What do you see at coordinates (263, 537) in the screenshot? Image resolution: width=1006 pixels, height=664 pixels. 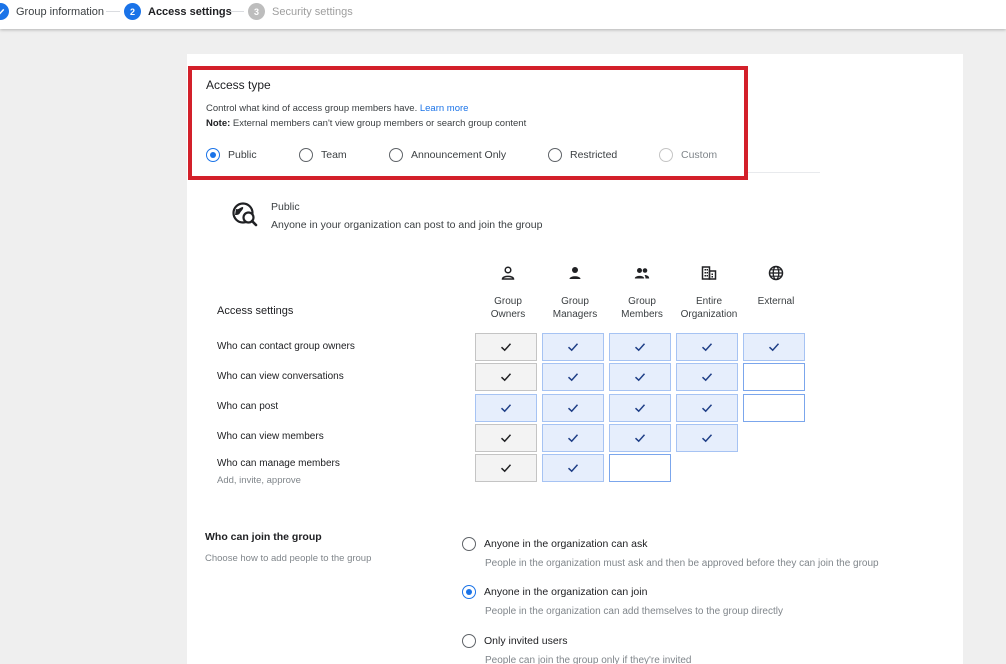 I see `join-section-title: Who can join the group` at bounding box center [263, 537].